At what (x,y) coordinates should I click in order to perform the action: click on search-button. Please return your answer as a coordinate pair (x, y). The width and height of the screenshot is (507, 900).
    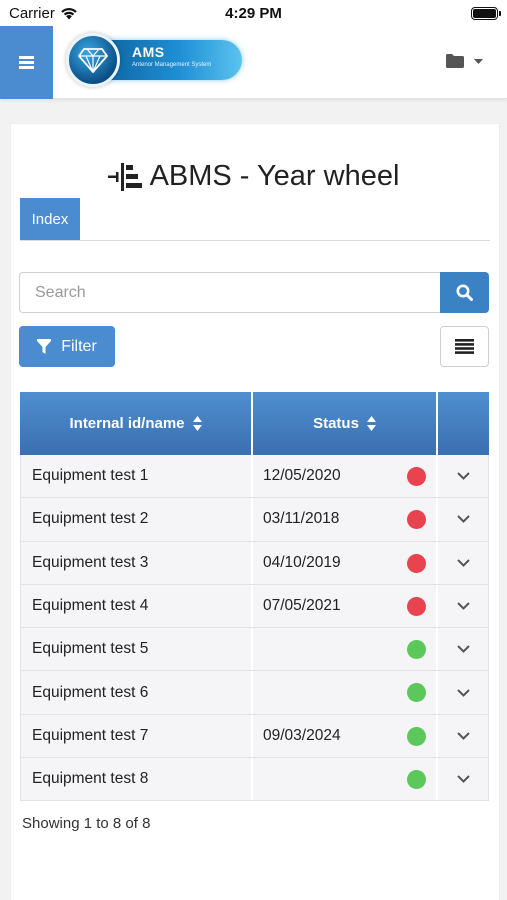
    Looking at the image, I should click on (464, 292).